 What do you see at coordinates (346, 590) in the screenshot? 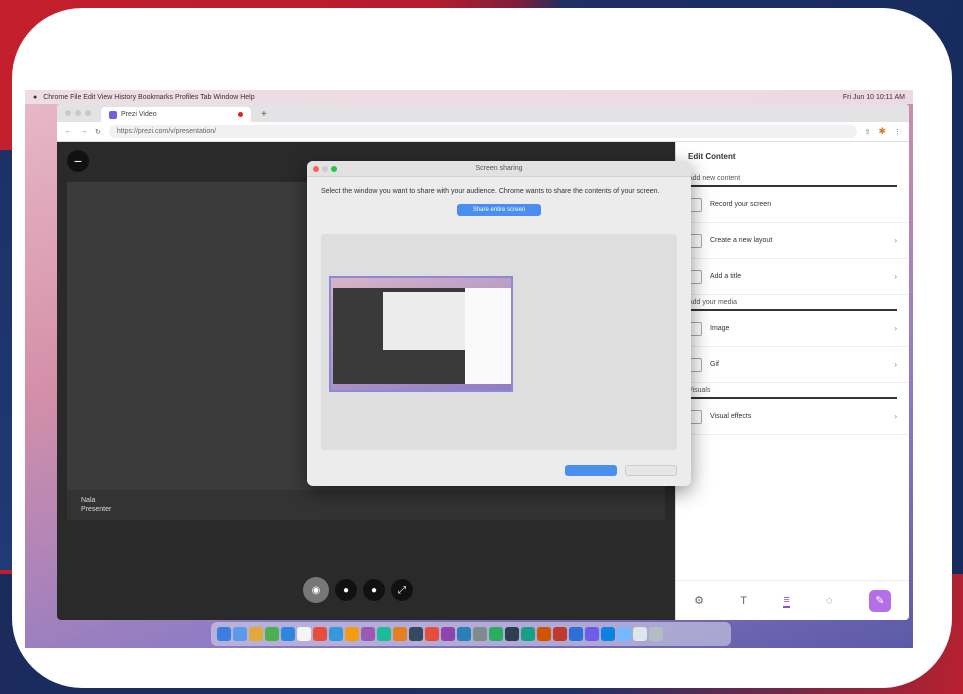
I see `mic-button: ●` at bounding box center [346, 590].